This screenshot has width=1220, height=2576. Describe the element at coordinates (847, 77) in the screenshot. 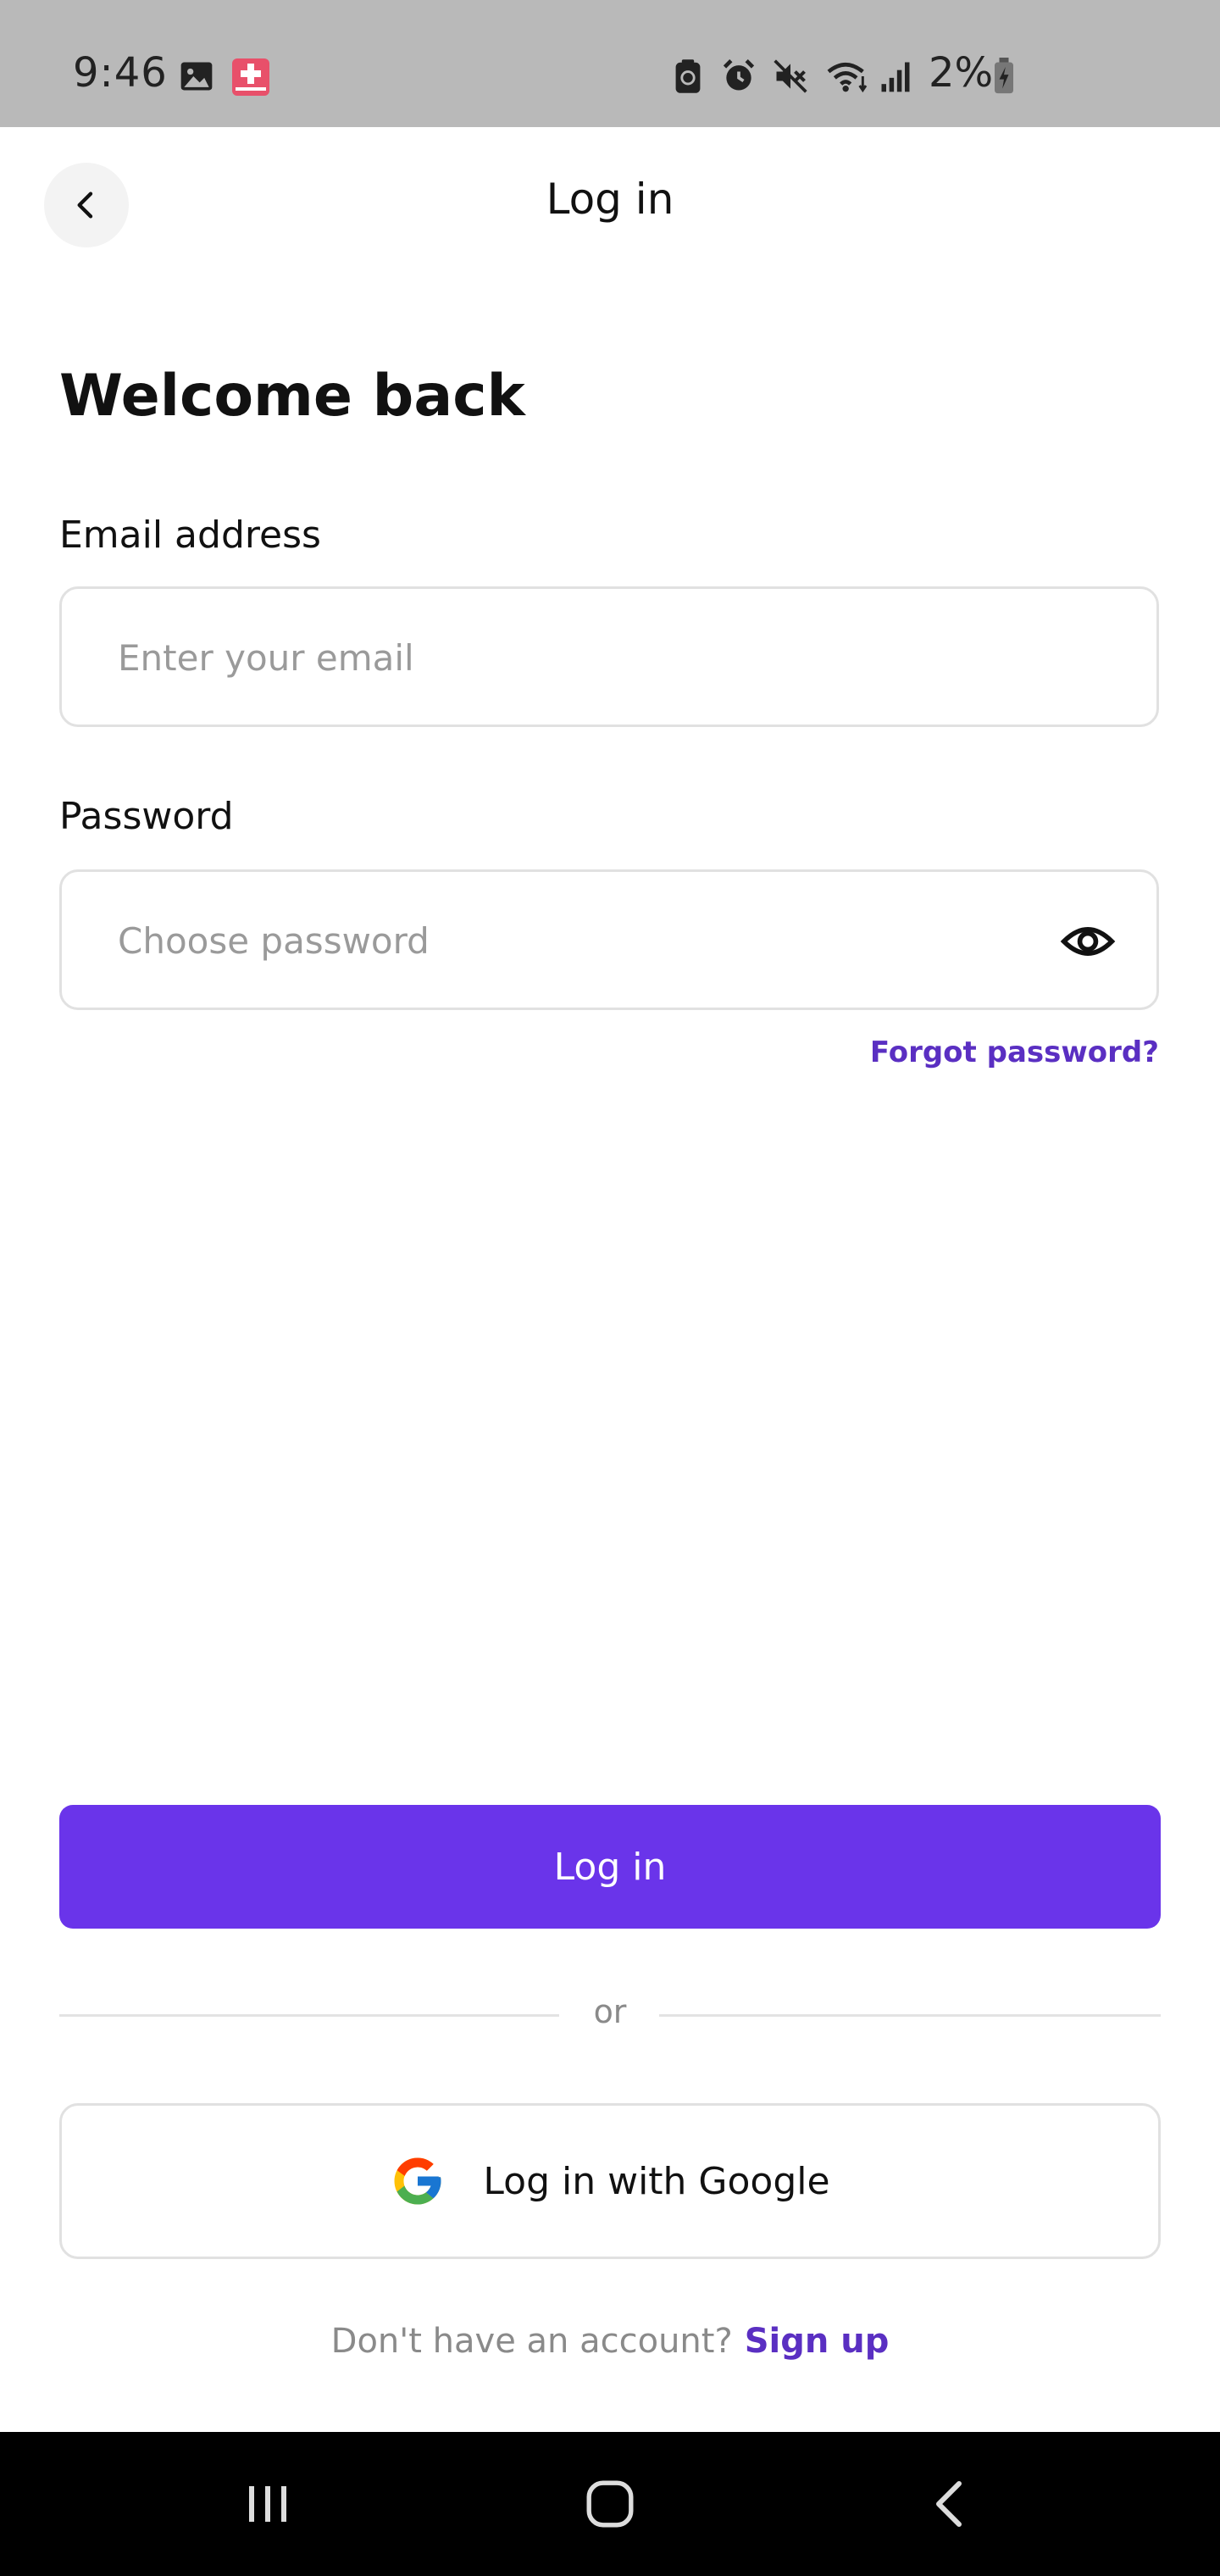

I see `wifi-icon` at that location.